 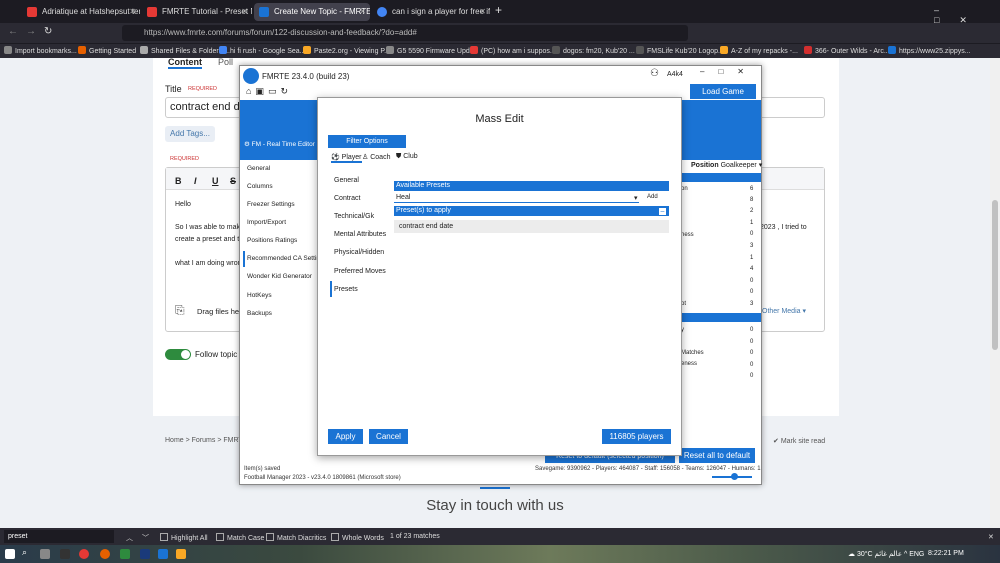 What do you see at coordinates (283, 258) in the screenshot?
I see `sidebar-item-recommended-ca: Recommended CA Settin` at bounding box center [283, 258].